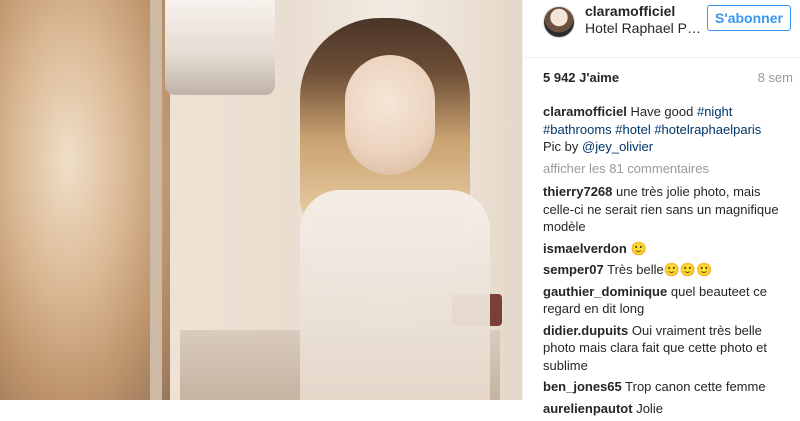 This screenshot has width=800, height=421. I want to click on comment-username: semper07, so click(573, 269).